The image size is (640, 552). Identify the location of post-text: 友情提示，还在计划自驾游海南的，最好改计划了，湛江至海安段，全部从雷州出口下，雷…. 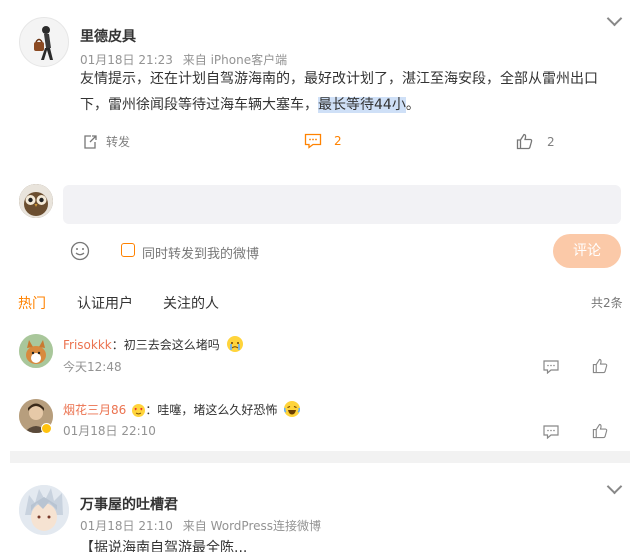
(345, 92).